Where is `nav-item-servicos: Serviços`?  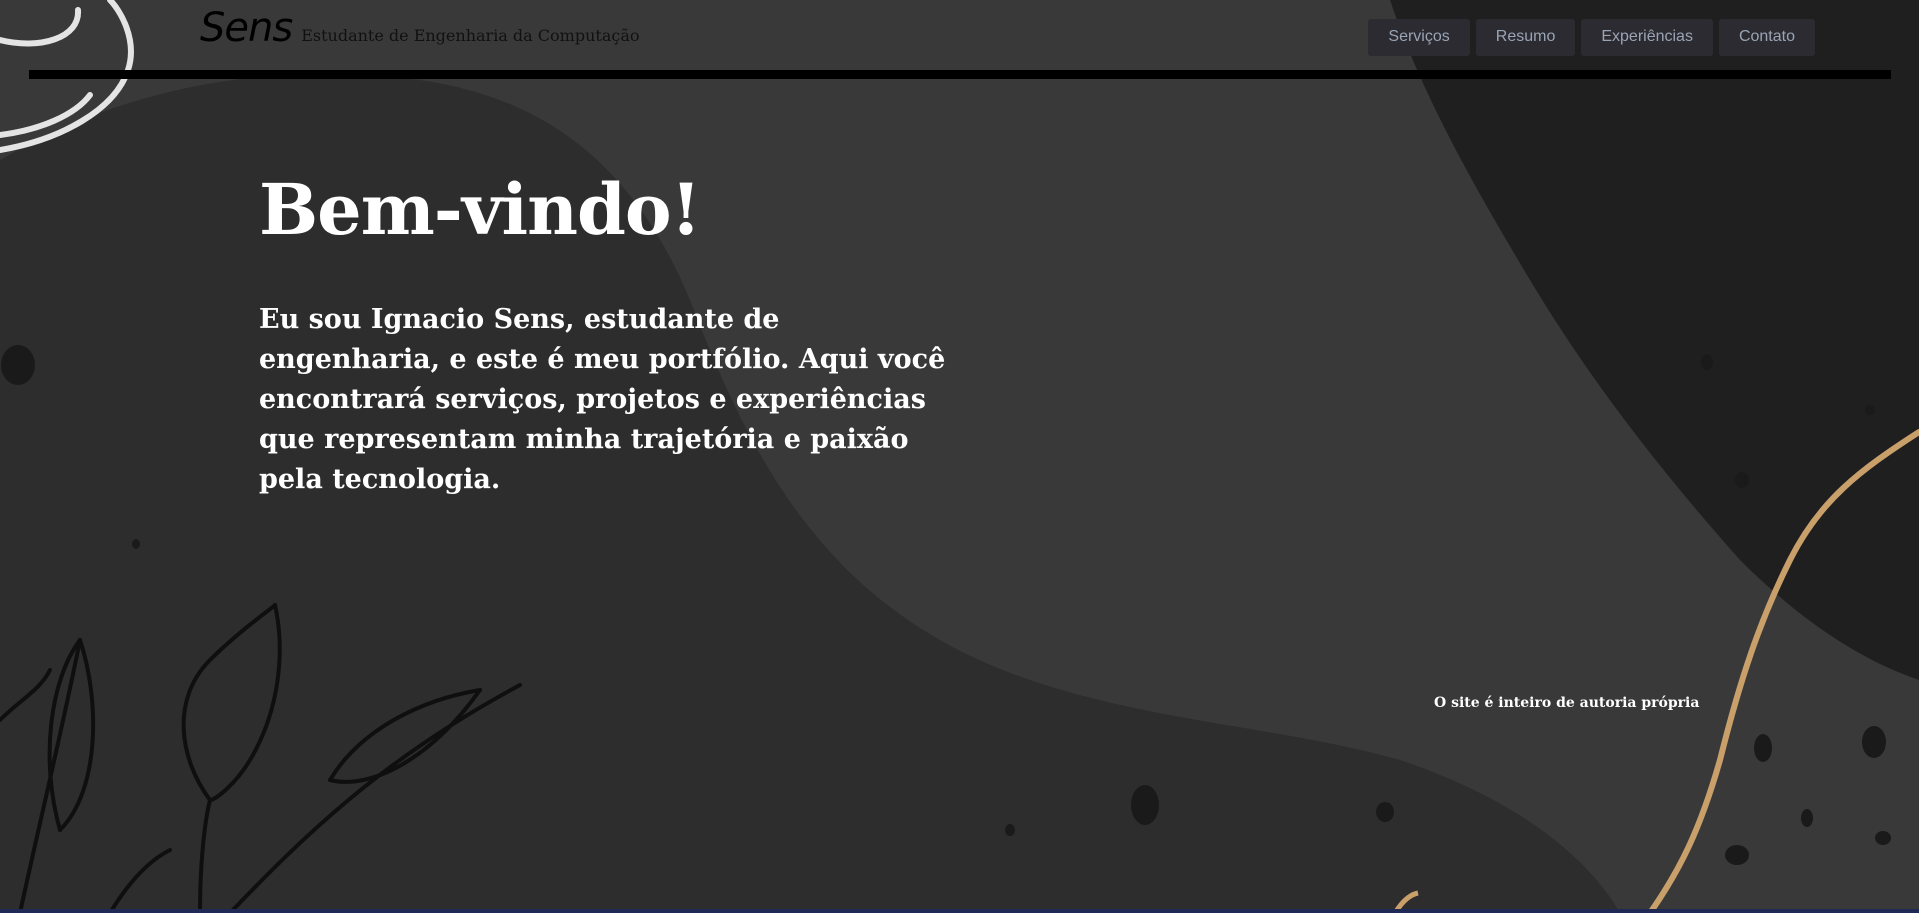 nav-item-servicos: Serviços is located at coordinates (1419, 37).